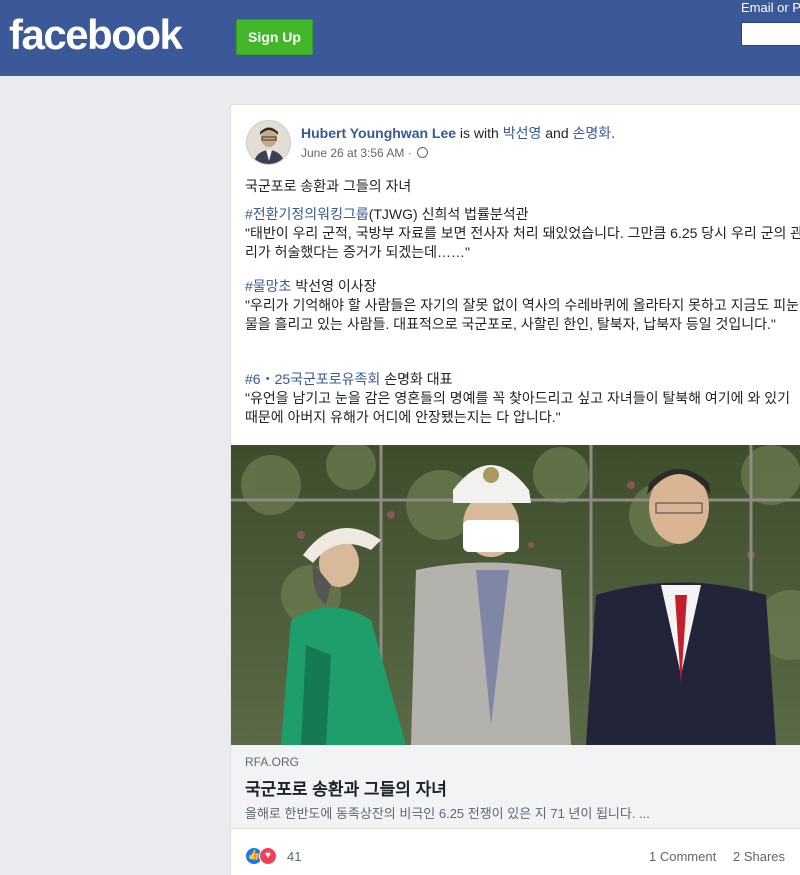  Describe the element at coordinates (312, 379) in the screenshot. I see `hashtag-pow-families: #6・25국군포로유족회` at that location.